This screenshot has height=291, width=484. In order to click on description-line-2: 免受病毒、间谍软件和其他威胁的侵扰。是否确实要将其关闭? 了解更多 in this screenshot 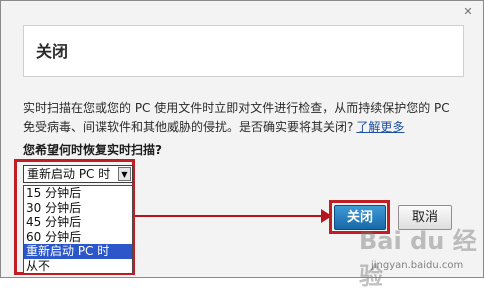, I will do `click(245, 127)`.